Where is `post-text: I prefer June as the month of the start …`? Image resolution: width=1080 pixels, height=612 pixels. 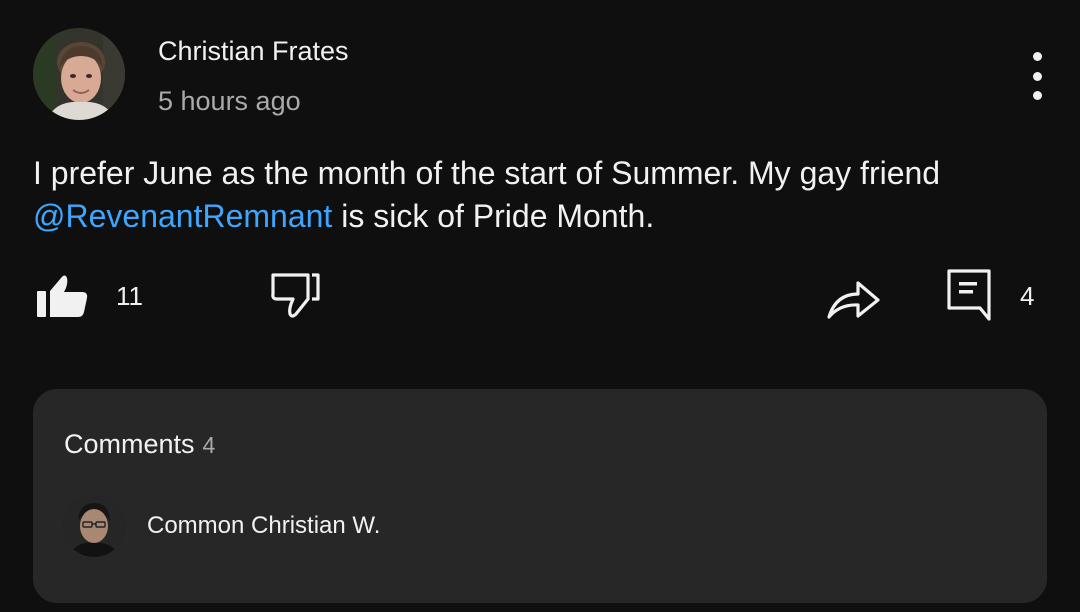
post-text: I prefer June as the month of the start … is located at coordinates (538, 195).